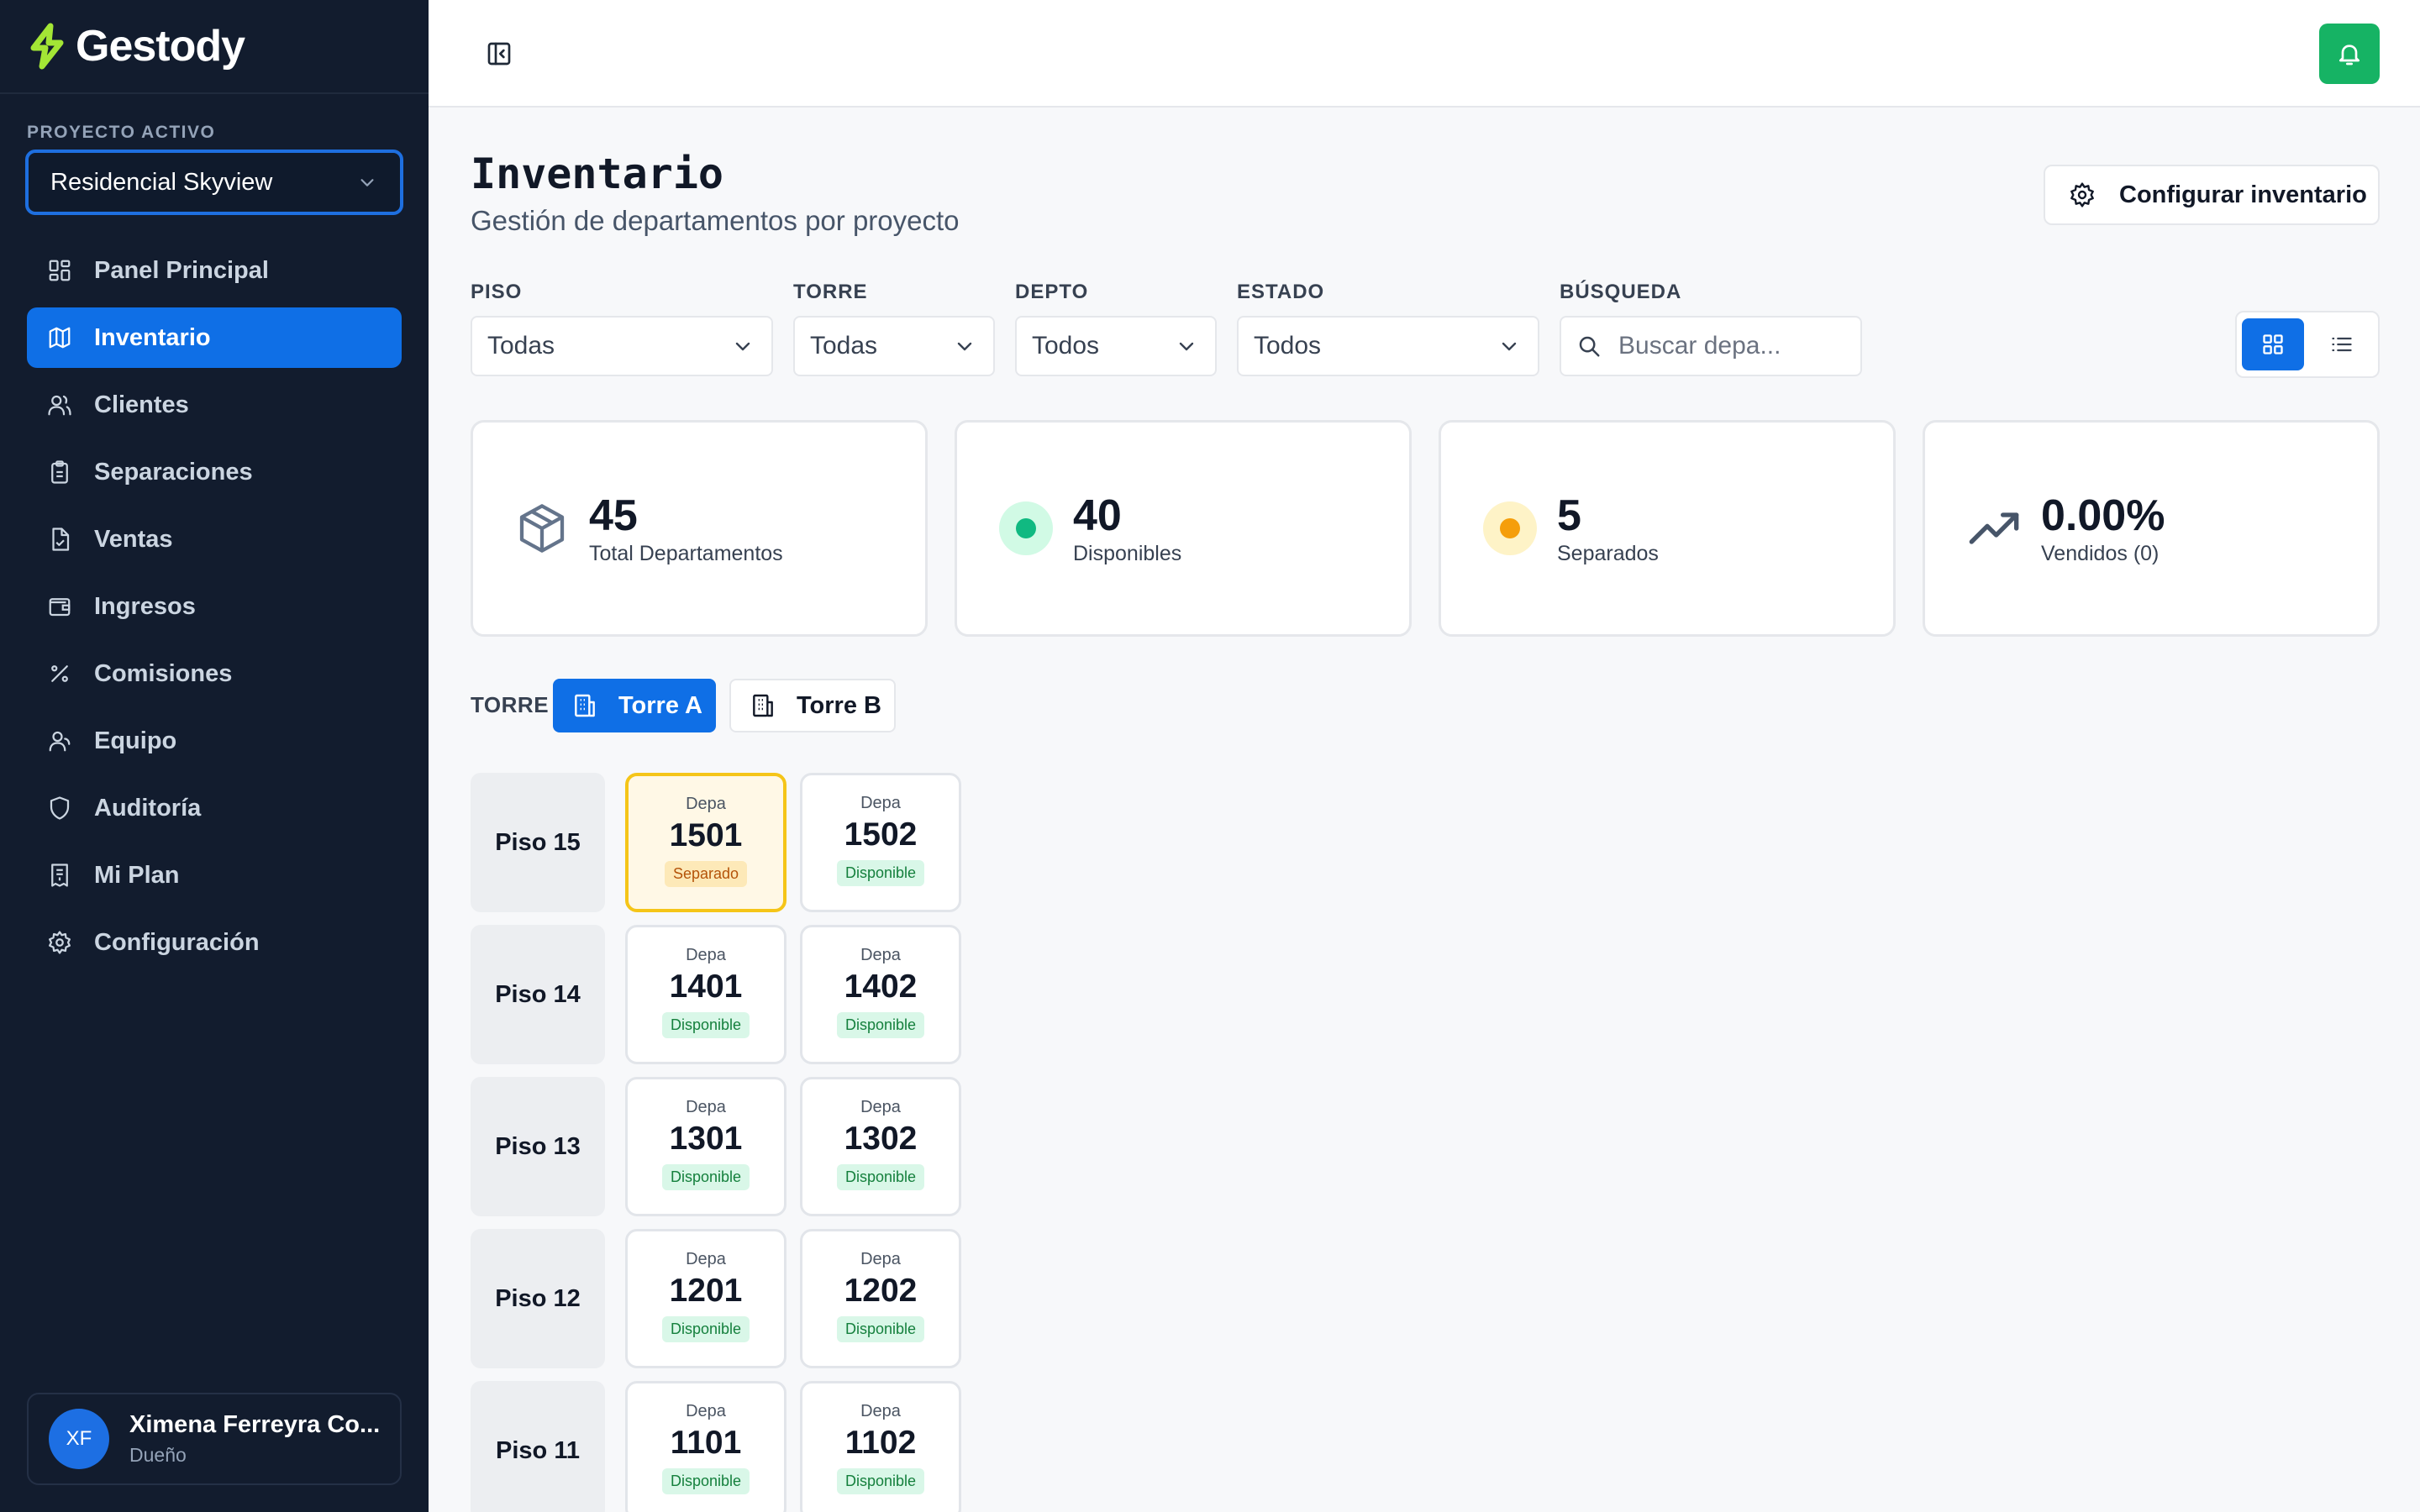 The width and height of the screenshot is (2420, 1512). I want to click on unit-card: Depa 1302 Disponible, so click(880, 1146).